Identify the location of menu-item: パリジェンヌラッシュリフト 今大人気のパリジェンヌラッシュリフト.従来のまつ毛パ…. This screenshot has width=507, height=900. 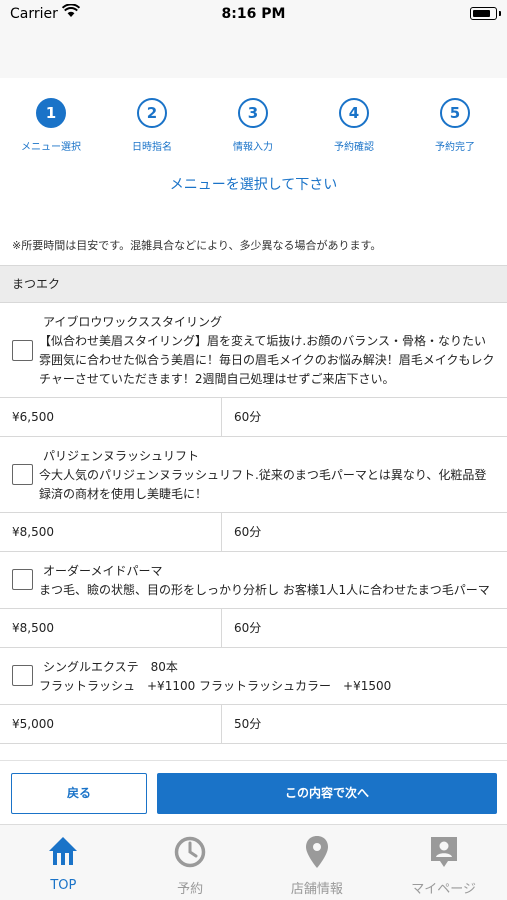
(253, 494).